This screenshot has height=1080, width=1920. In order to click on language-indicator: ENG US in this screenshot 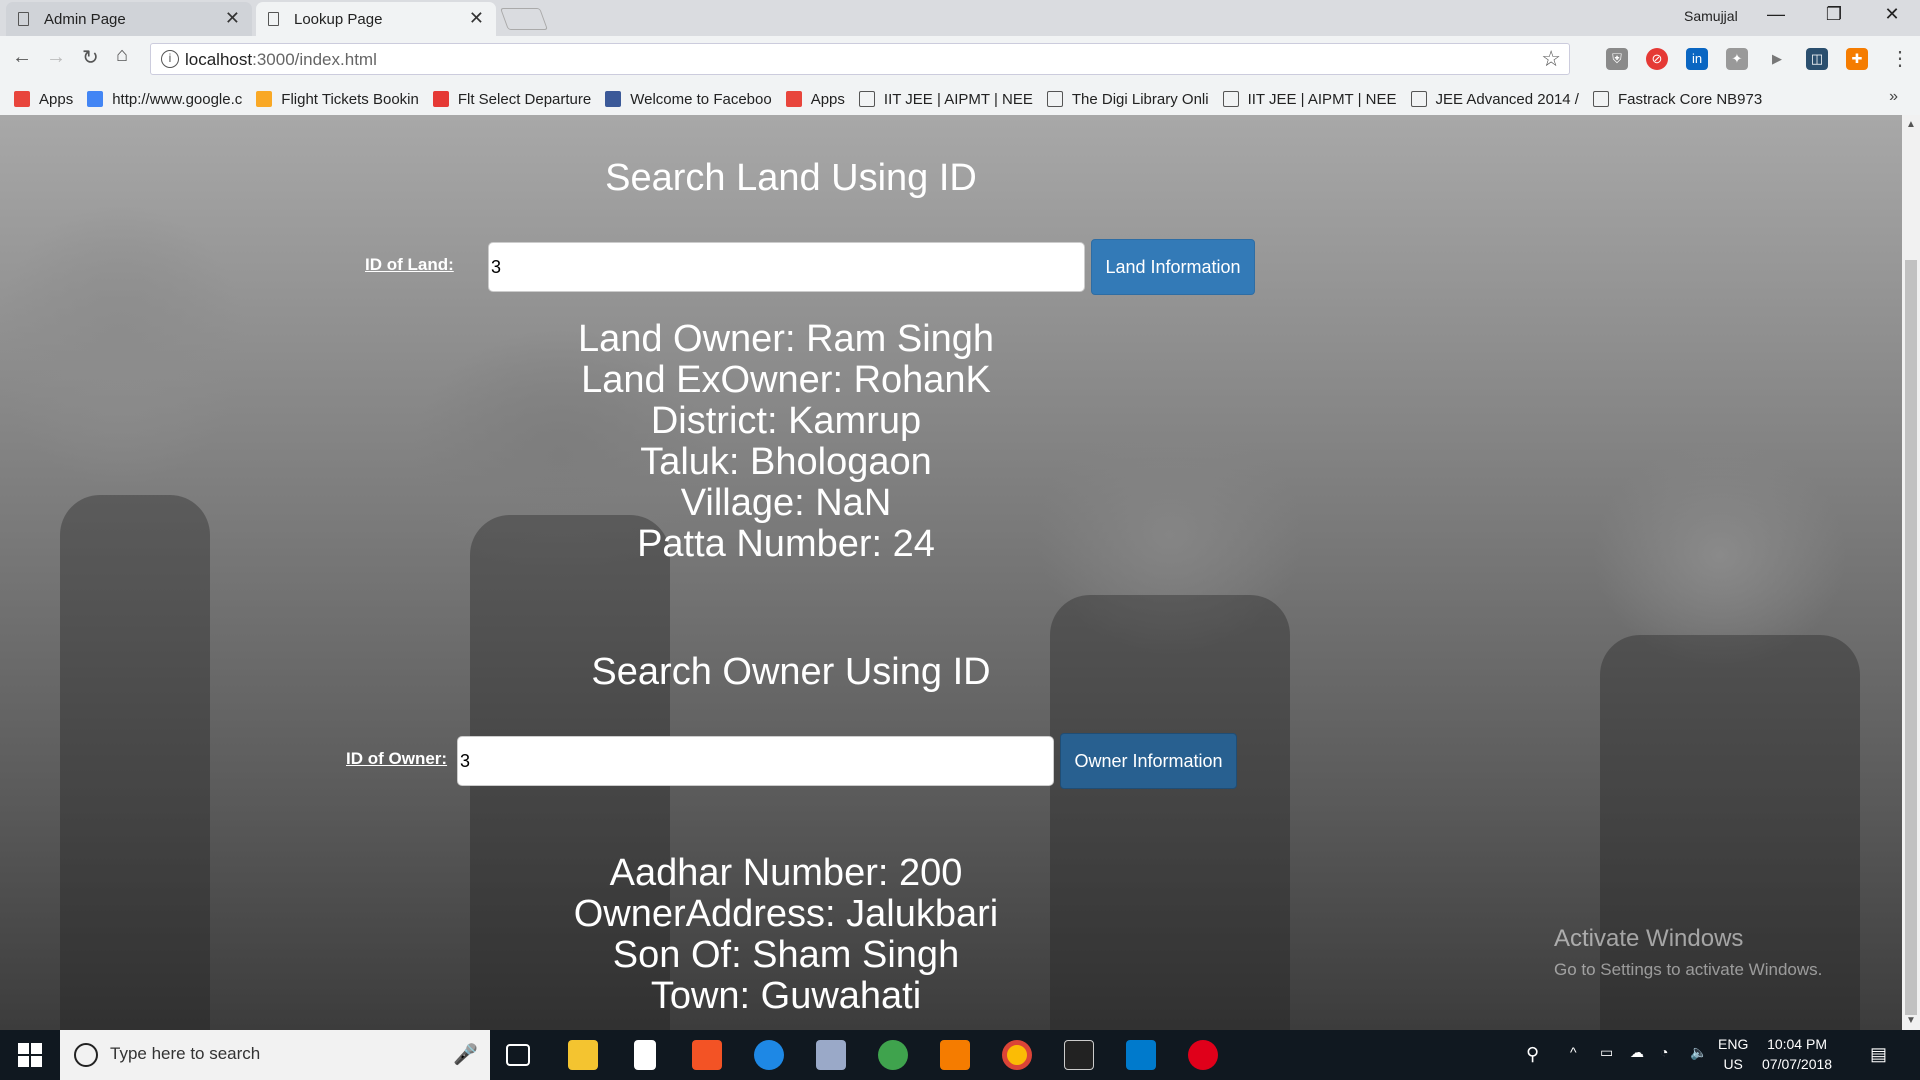, I will do `click(1733, 1054)`.